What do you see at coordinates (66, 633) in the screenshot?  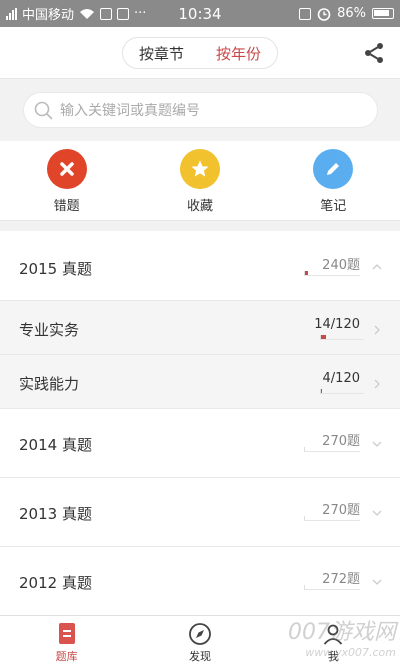 I see `document-icon` at bounding box center [66, 633].